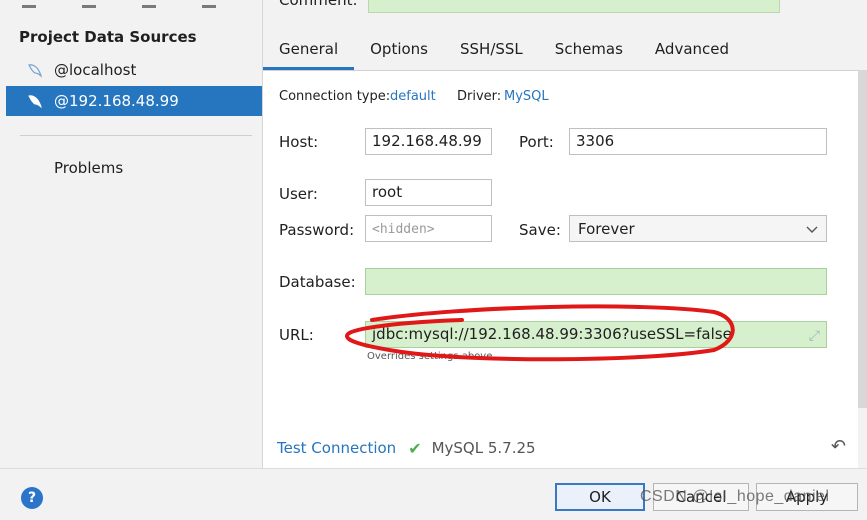  What do you see at coordinates (136, 135) in the screenshot?
I see `sidebar-divider` at bounding box center [136, 135].